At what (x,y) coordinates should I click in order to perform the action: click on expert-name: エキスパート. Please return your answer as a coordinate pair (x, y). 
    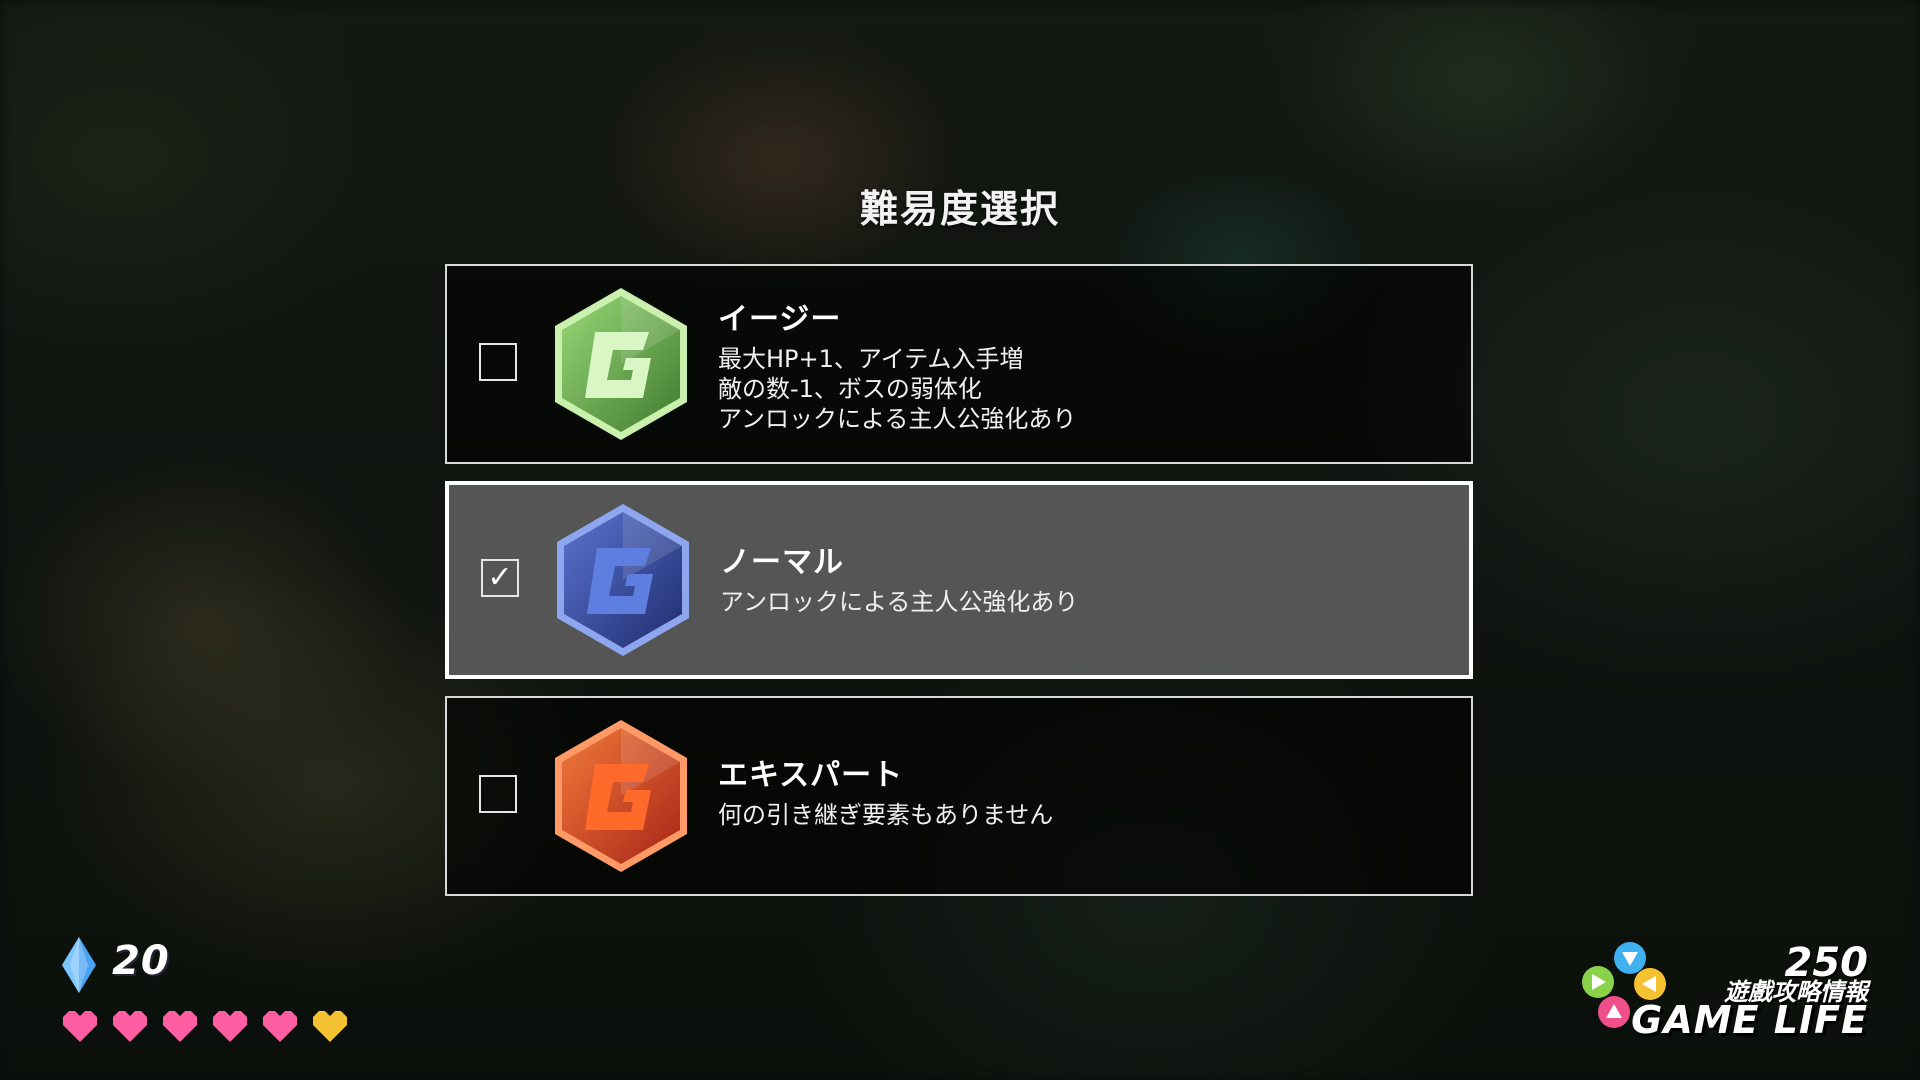
    Looking at the image, I should click on (811, 775).